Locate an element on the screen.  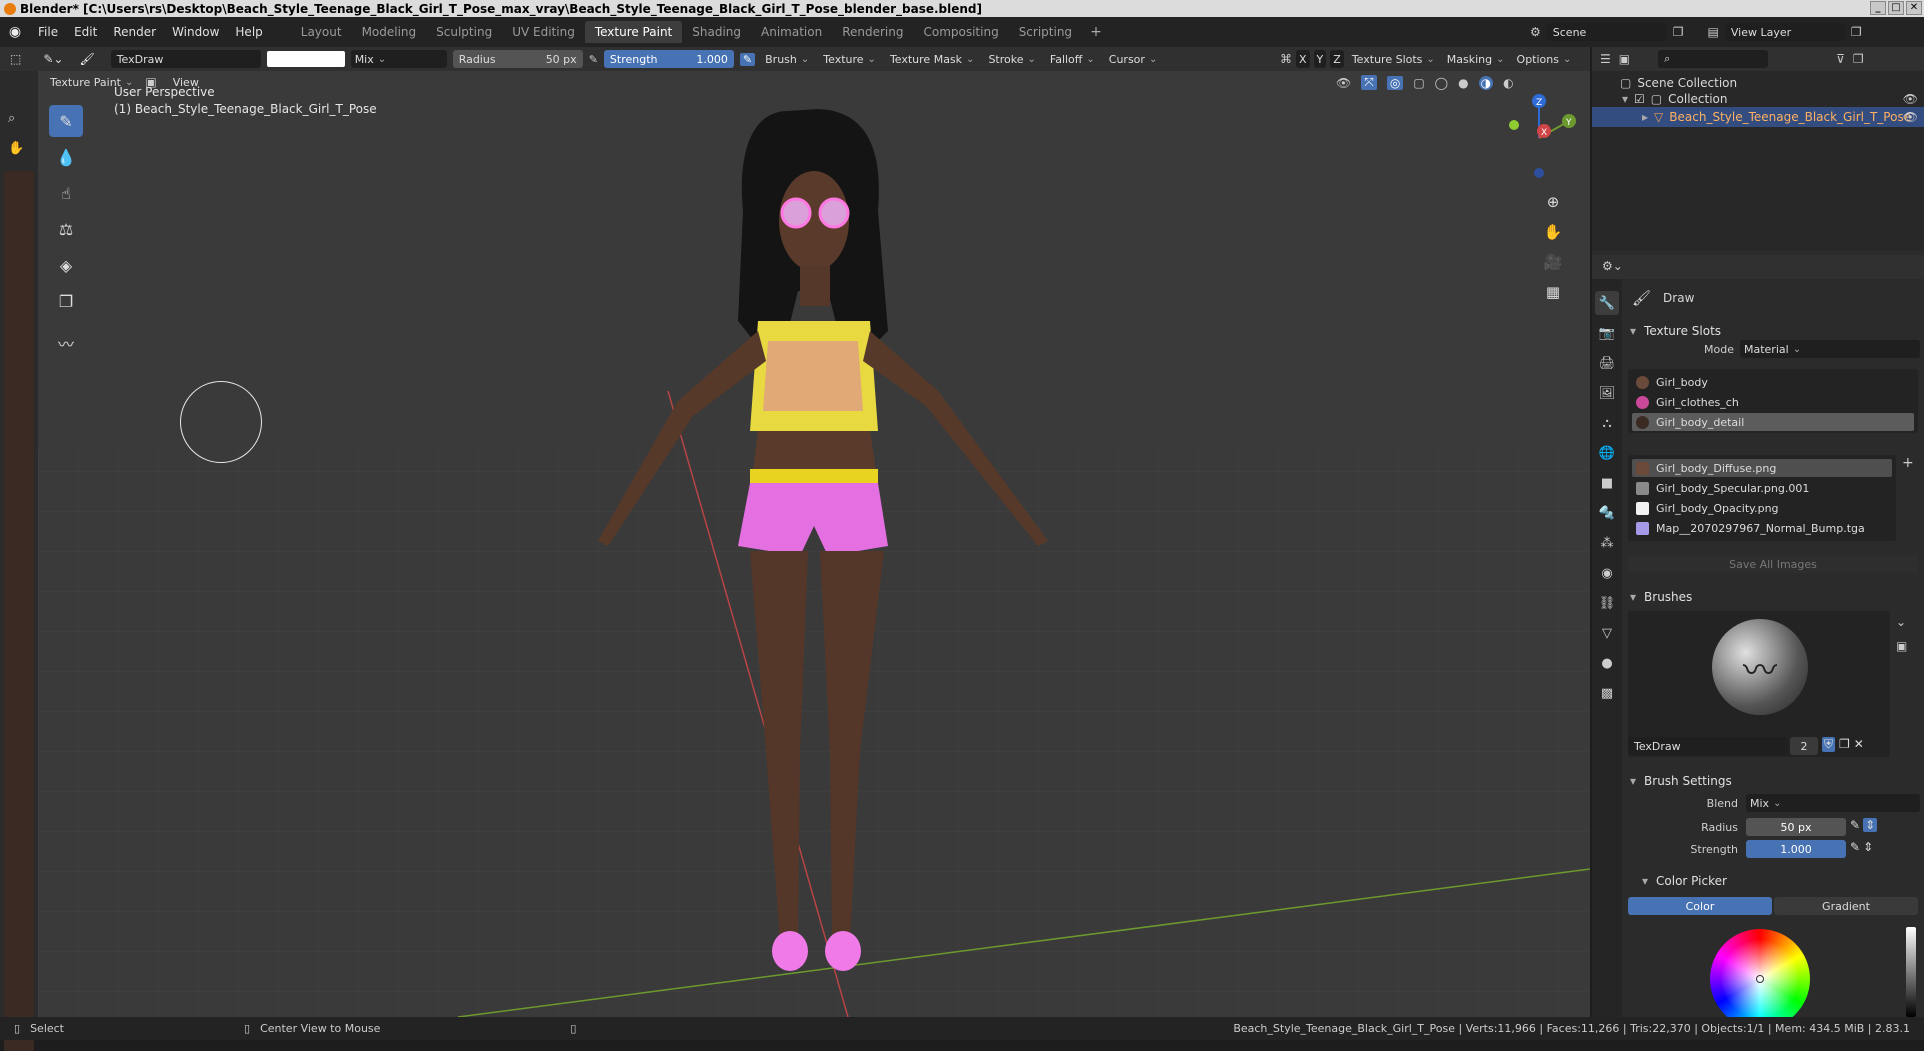
view-layer-icon: ▤ is located at coordinates (1713, 32).